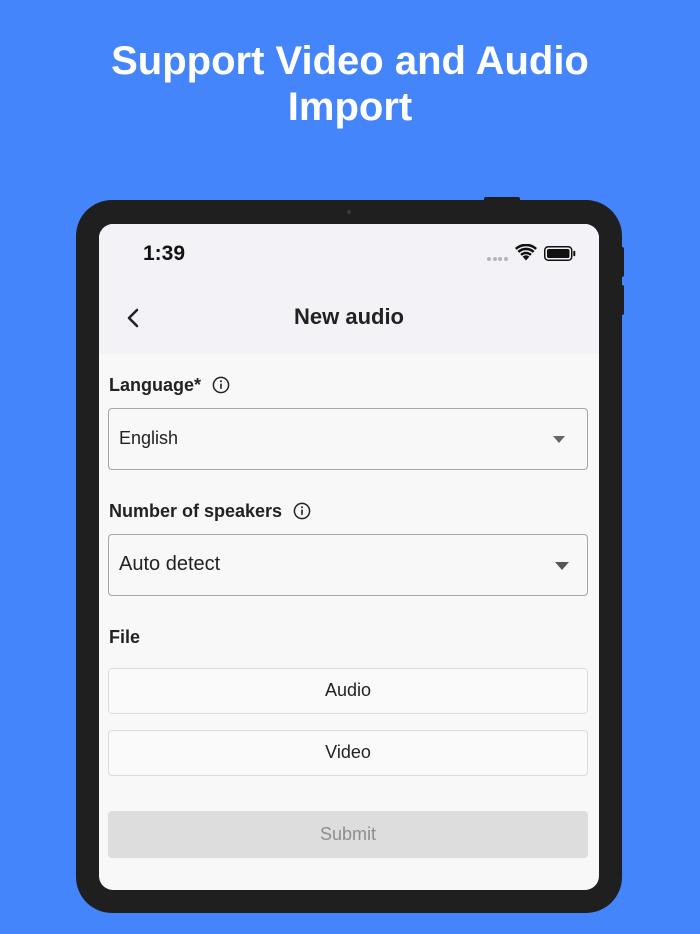 The image size is (700, 934). What do you see at coordinates (170, 564) in the screenshot?
I see `speakers-select-value: Auto detect` at bounding box center [170, 564].